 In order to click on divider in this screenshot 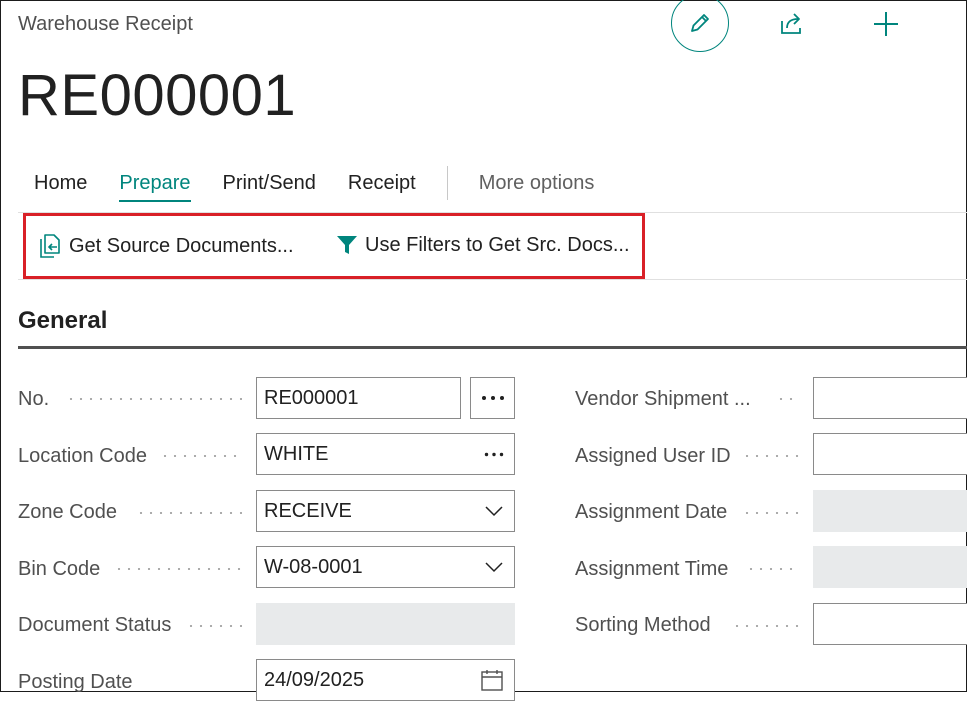, I will do `click(492, 279)`.